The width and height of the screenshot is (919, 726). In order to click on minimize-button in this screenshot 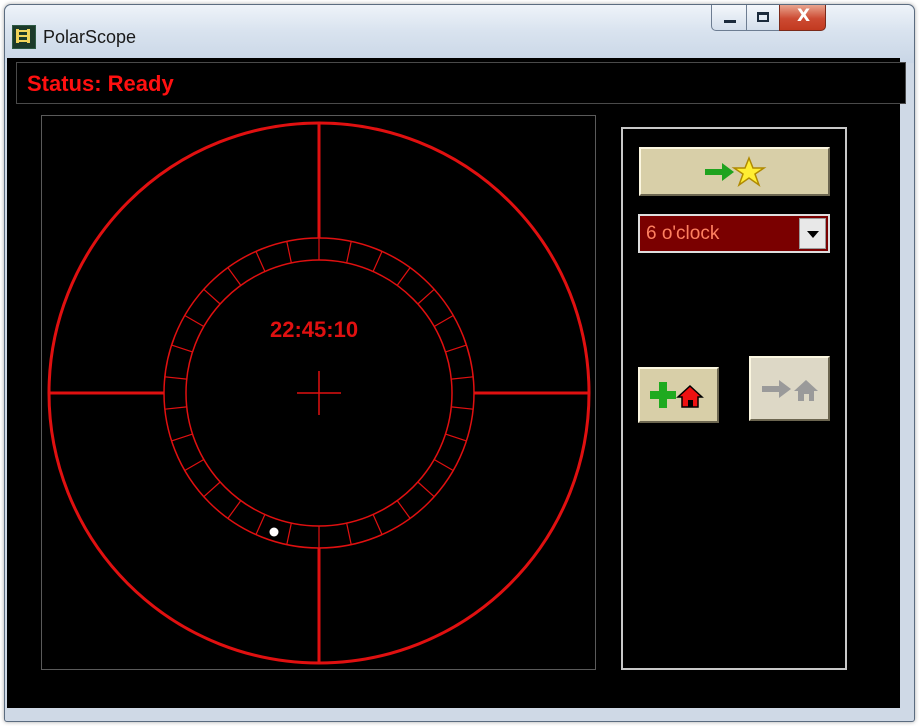, I will do `click(729, 18)`.